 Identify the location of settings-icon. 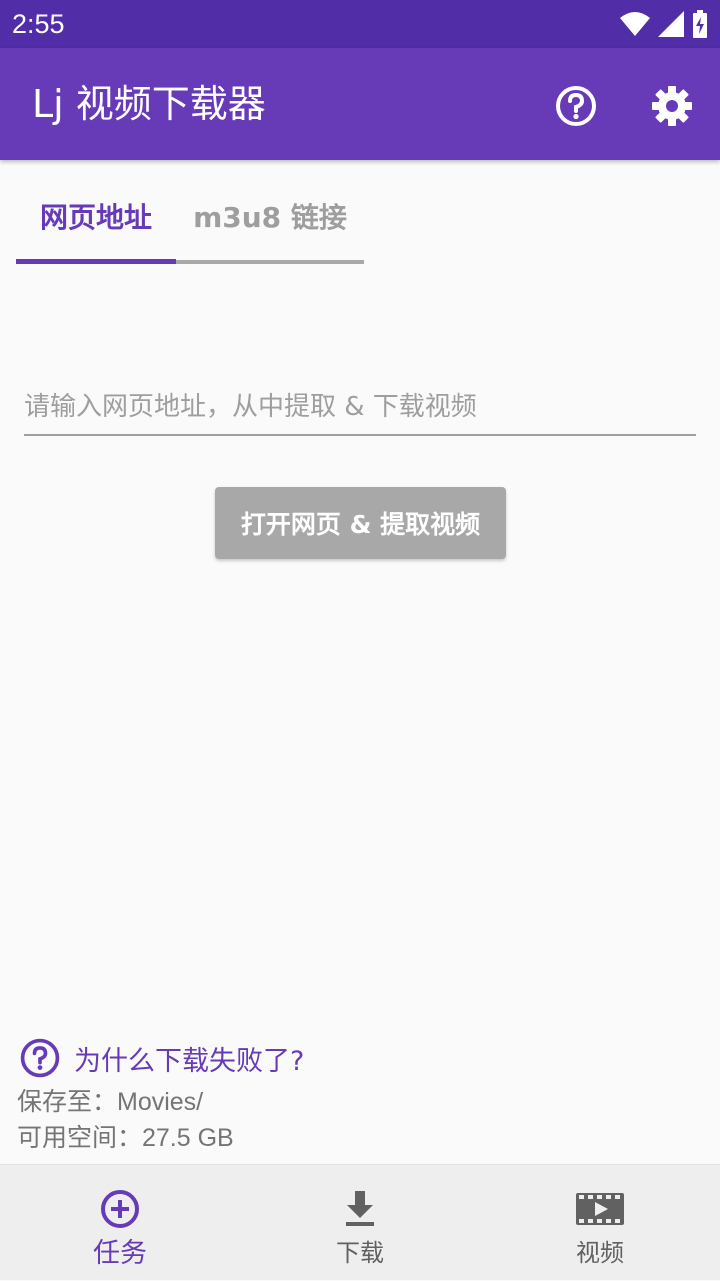
(672, 106).